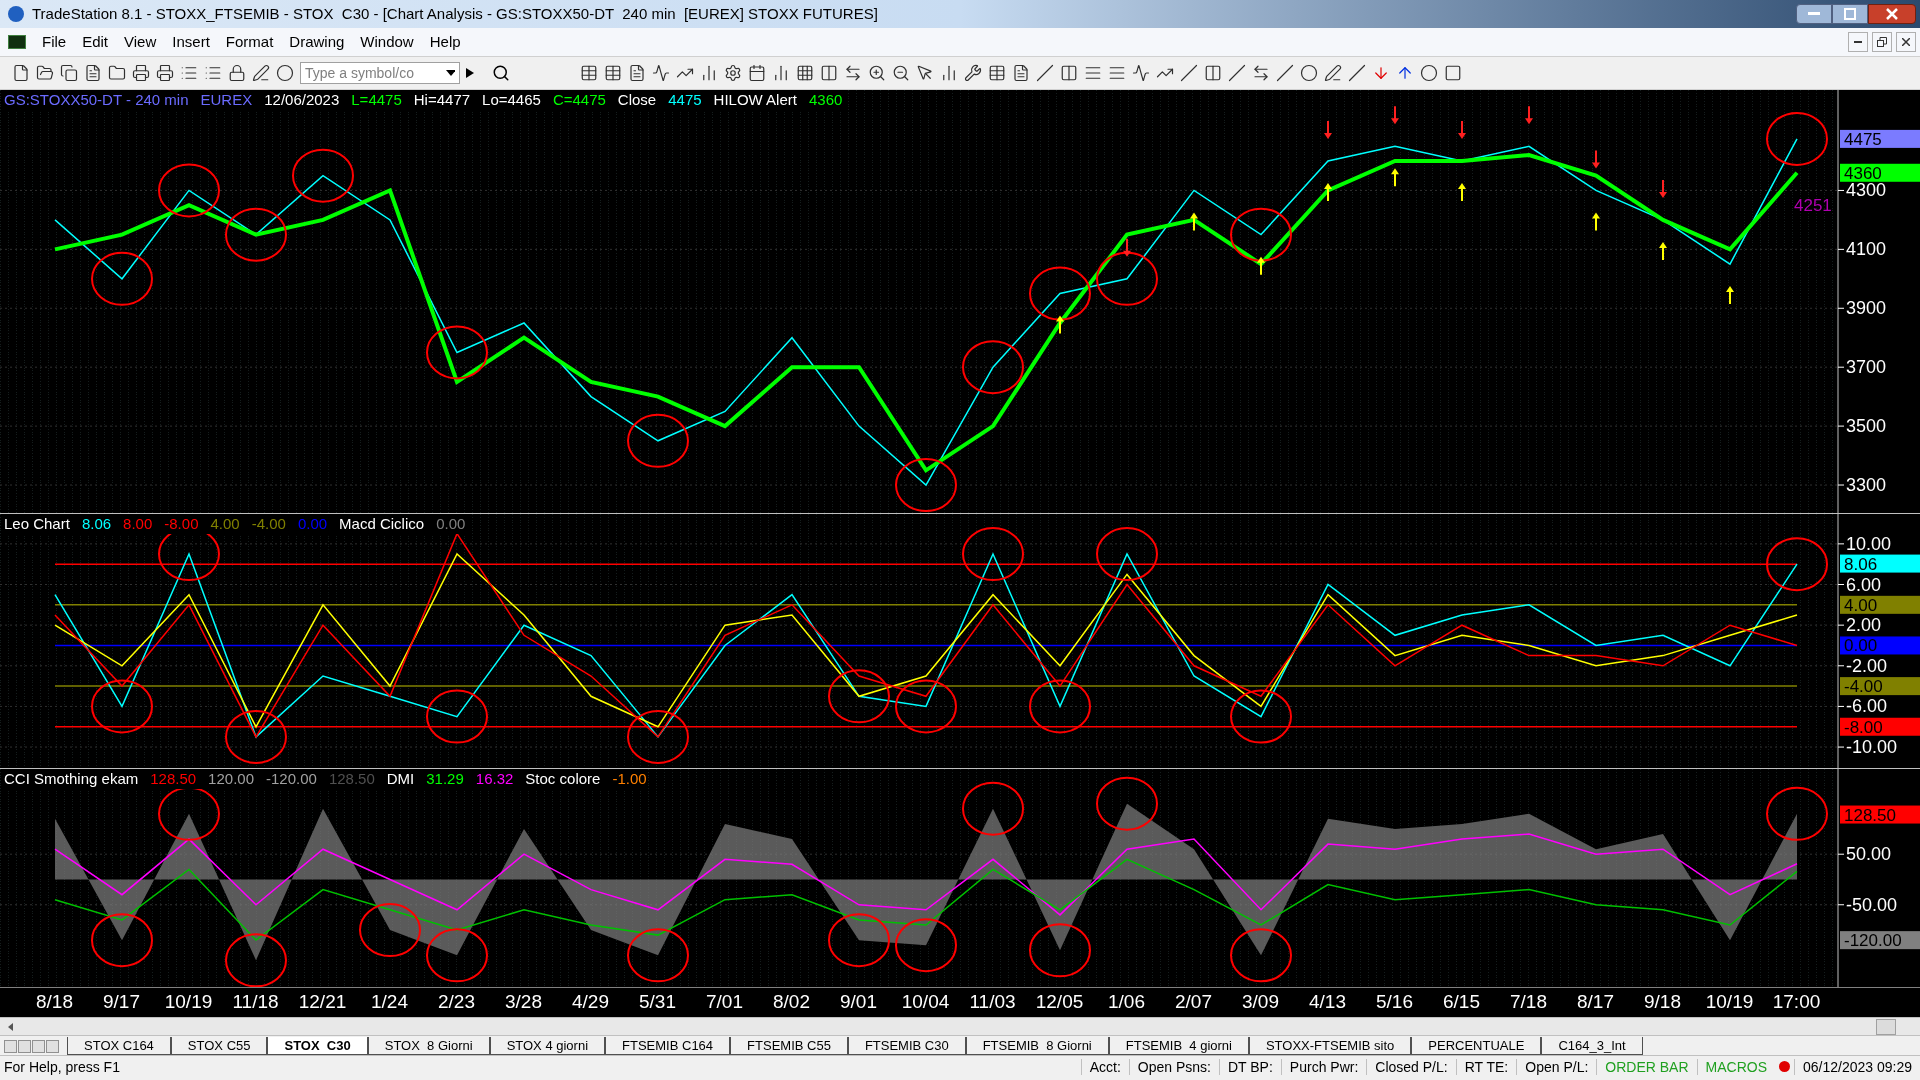 This screenshot has height=1080, width=1920. Describe the element at coordinates (191, 42) in the screenshot. I see `menu-item: Insert` at that location.